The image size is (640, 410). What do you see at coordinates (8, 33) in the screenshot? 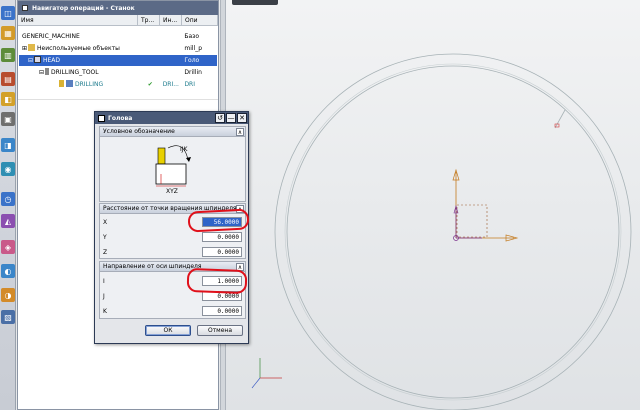
I see `assembly-icon: ▦` at bounding box center [8, 33].